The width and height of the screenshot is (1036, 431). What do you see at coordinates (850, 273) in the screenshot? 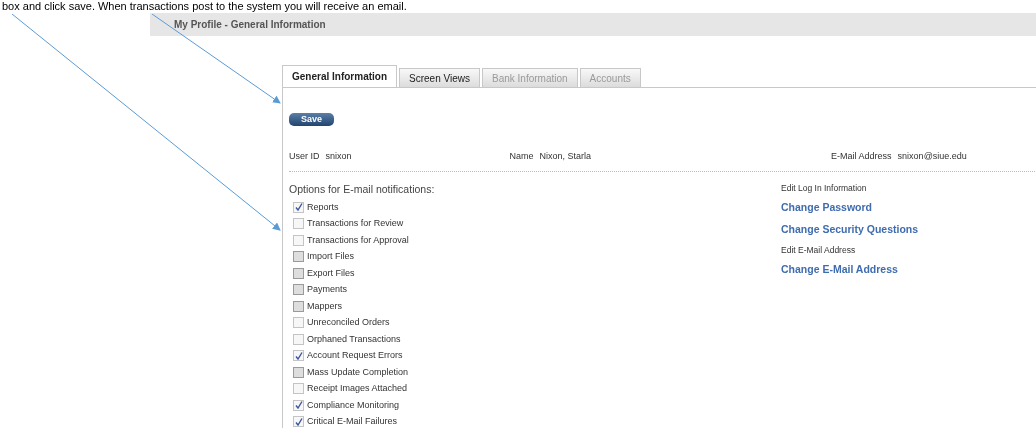
I see `link: Change E-Mail Address` at bounding box center [850, 273].